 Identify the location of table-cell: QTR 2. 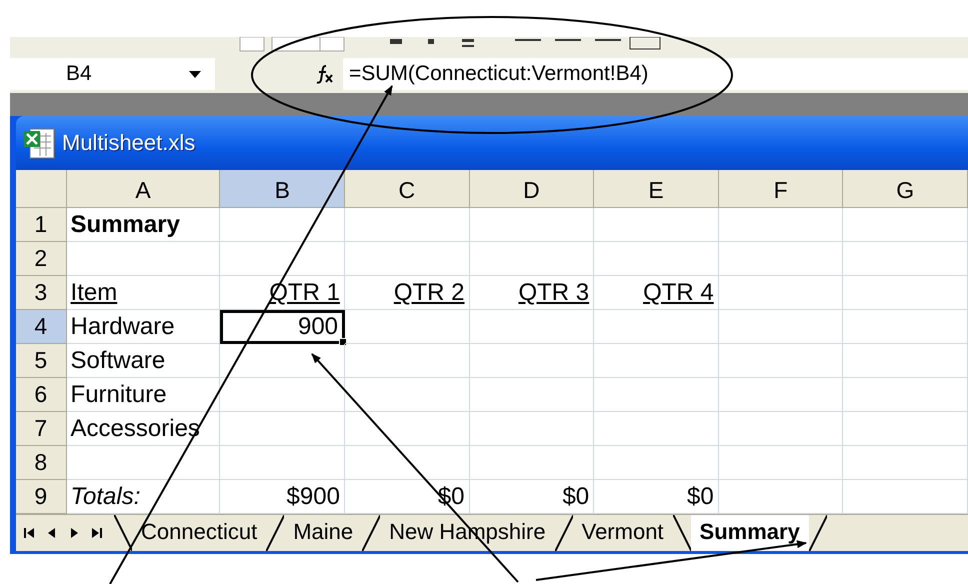
(407, 293).